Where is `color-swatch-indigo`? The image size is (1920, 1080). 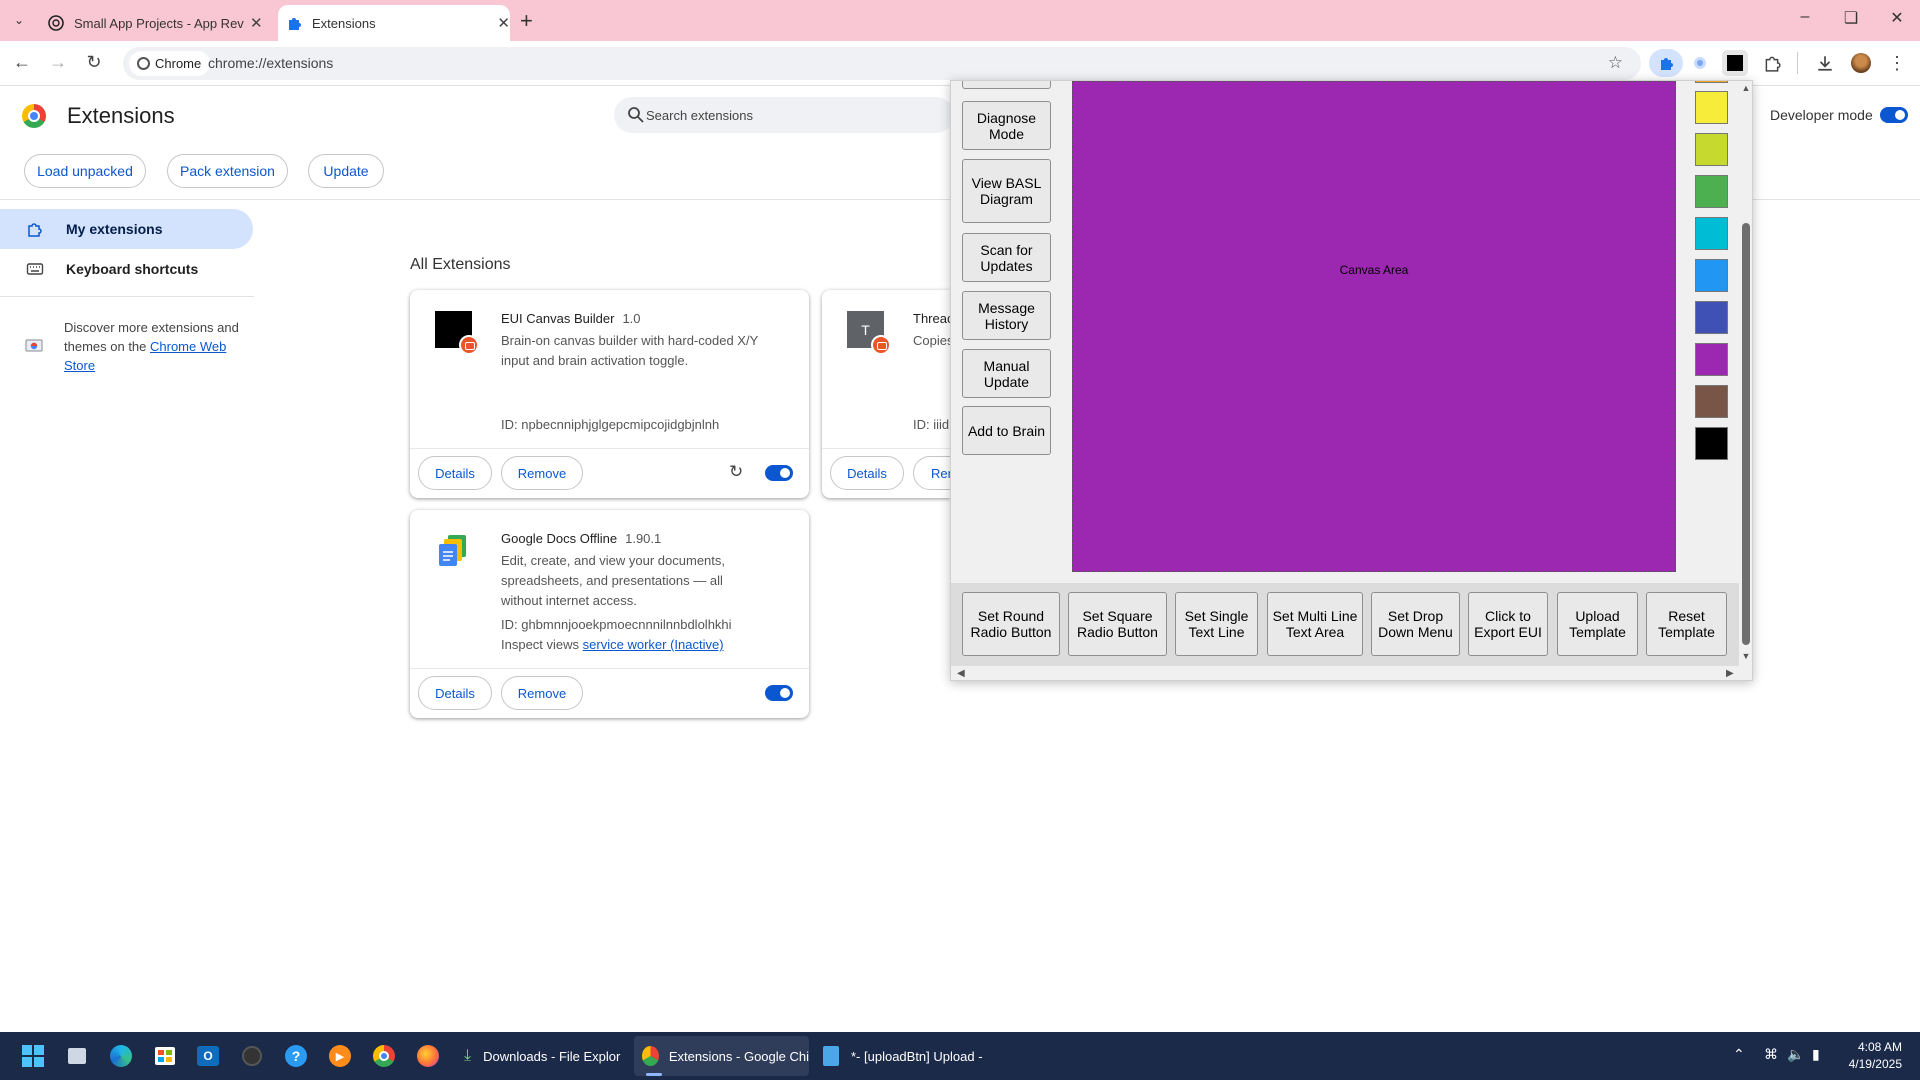
color-swatch-indigo is located at coordinates (1711, 317).